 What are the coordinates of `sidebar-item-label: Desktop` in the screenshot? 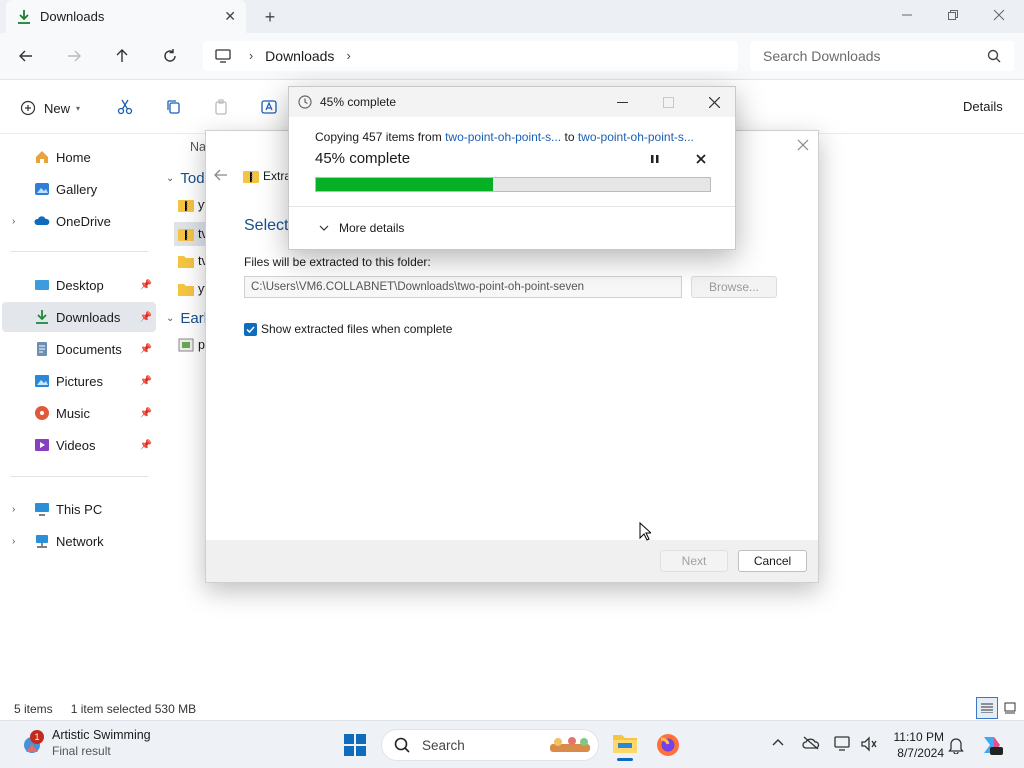 It's located at (80, 285).